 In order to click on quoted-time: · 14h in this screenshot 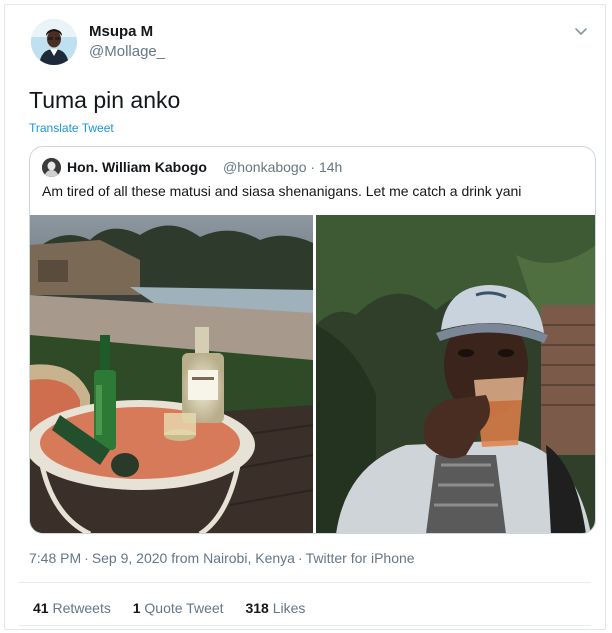, I will do `click(326, 167)`.